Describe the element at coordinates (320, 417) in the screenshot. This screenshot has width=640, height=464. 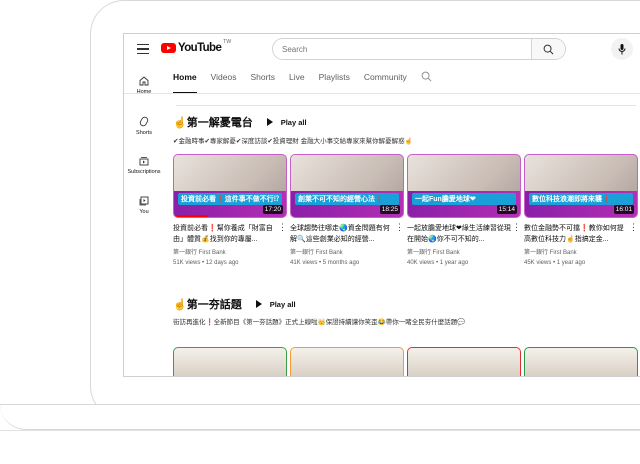
I see `laptop-base` at that location.